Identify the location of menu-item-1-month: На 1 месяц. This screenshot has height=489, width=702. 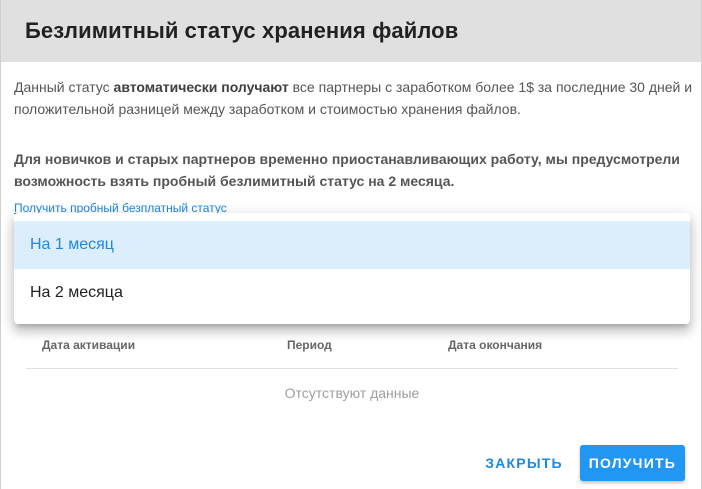
(352, 245).